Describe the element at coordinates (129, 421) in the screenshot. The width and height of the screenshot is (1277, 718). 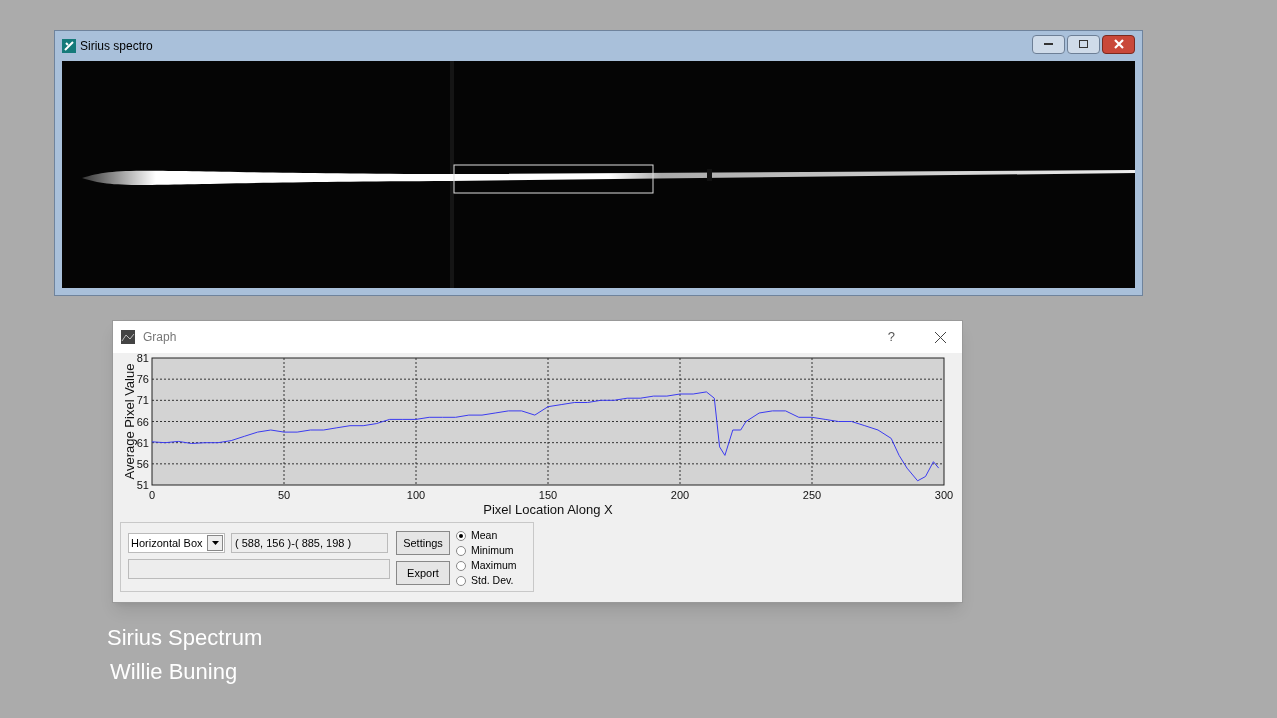
I see `y-axis-title: Average Pixel Value` at that location.